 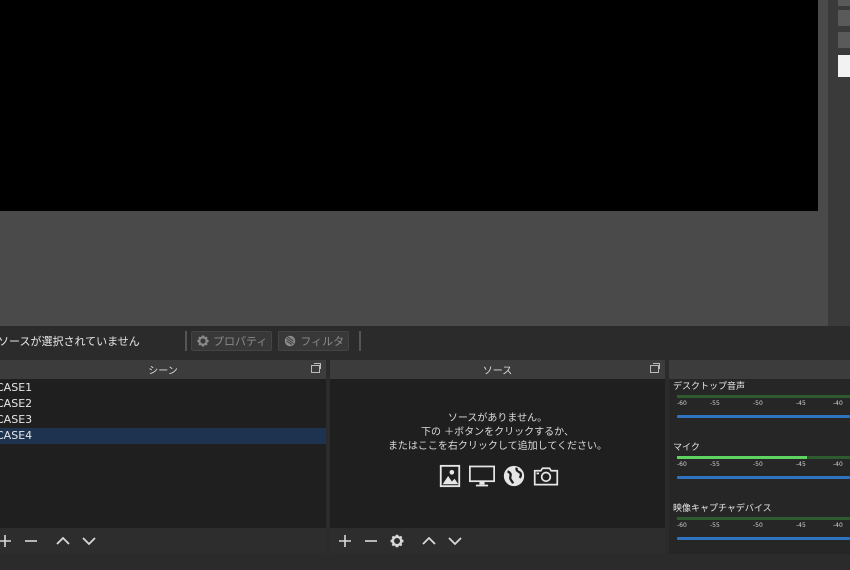 I want to click on sources-toolbar, so click(x=497, y=541).